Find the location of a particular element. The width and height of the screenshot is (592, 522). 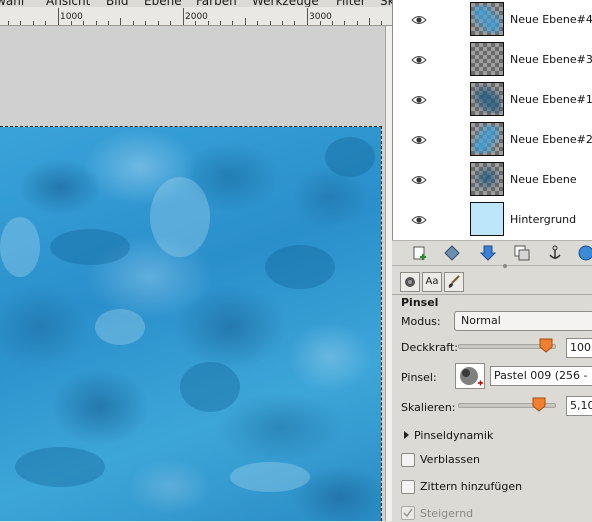

new-layer-icon is located at coordinates (420, 253).